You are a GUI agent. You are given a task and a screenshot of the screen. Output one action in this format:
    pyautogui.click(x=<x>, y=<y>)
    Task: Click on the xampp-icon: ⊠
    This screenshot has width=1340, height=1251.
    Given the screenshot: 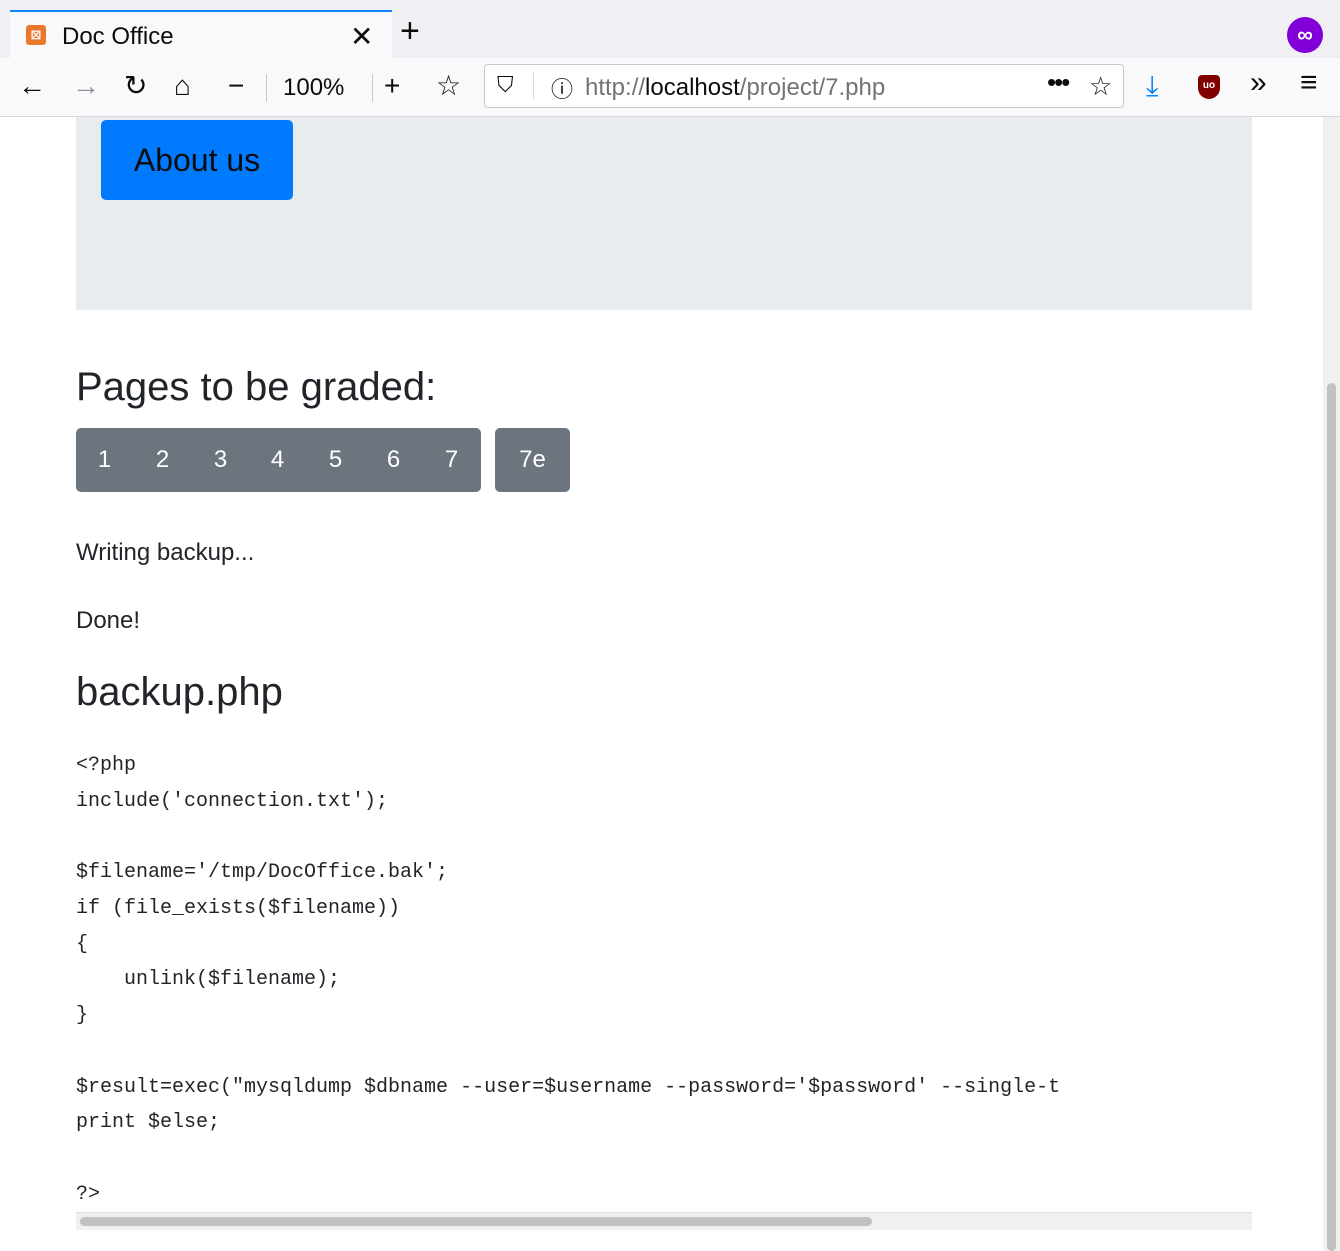 What is the action you would take?
    pyautogui.click(x=36, y=35)
    